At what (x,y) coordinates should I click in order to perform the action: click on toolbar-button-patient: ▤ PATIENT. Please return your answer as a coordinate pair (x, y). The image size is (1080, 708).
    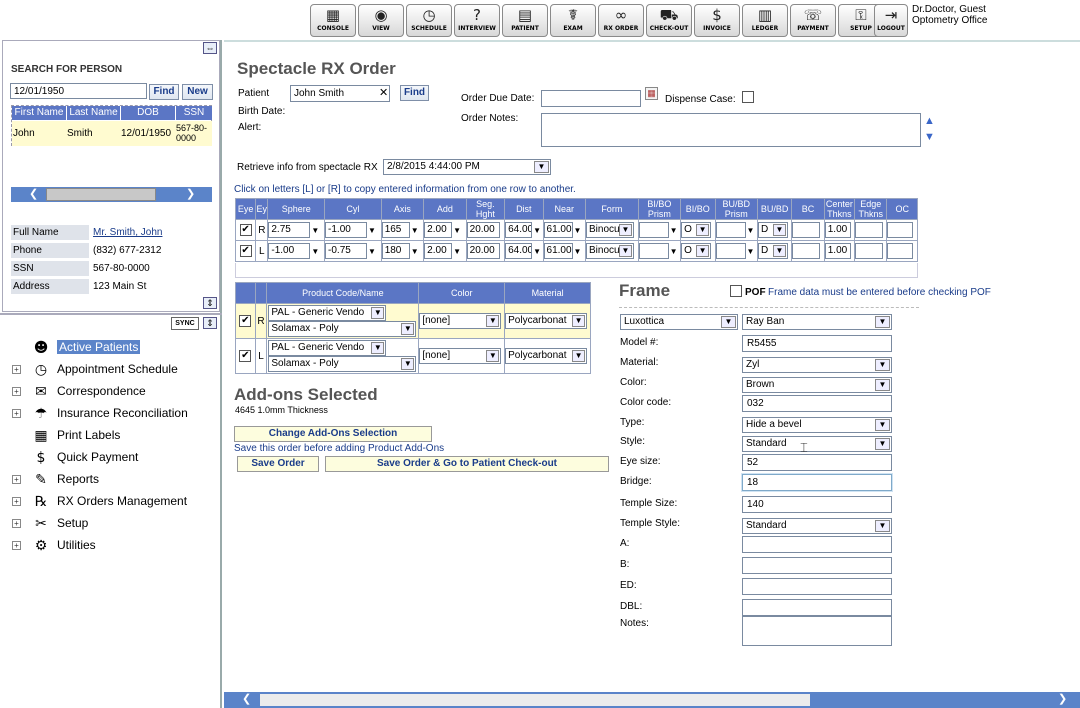
    Looking at the image, I should click on (525, 20).